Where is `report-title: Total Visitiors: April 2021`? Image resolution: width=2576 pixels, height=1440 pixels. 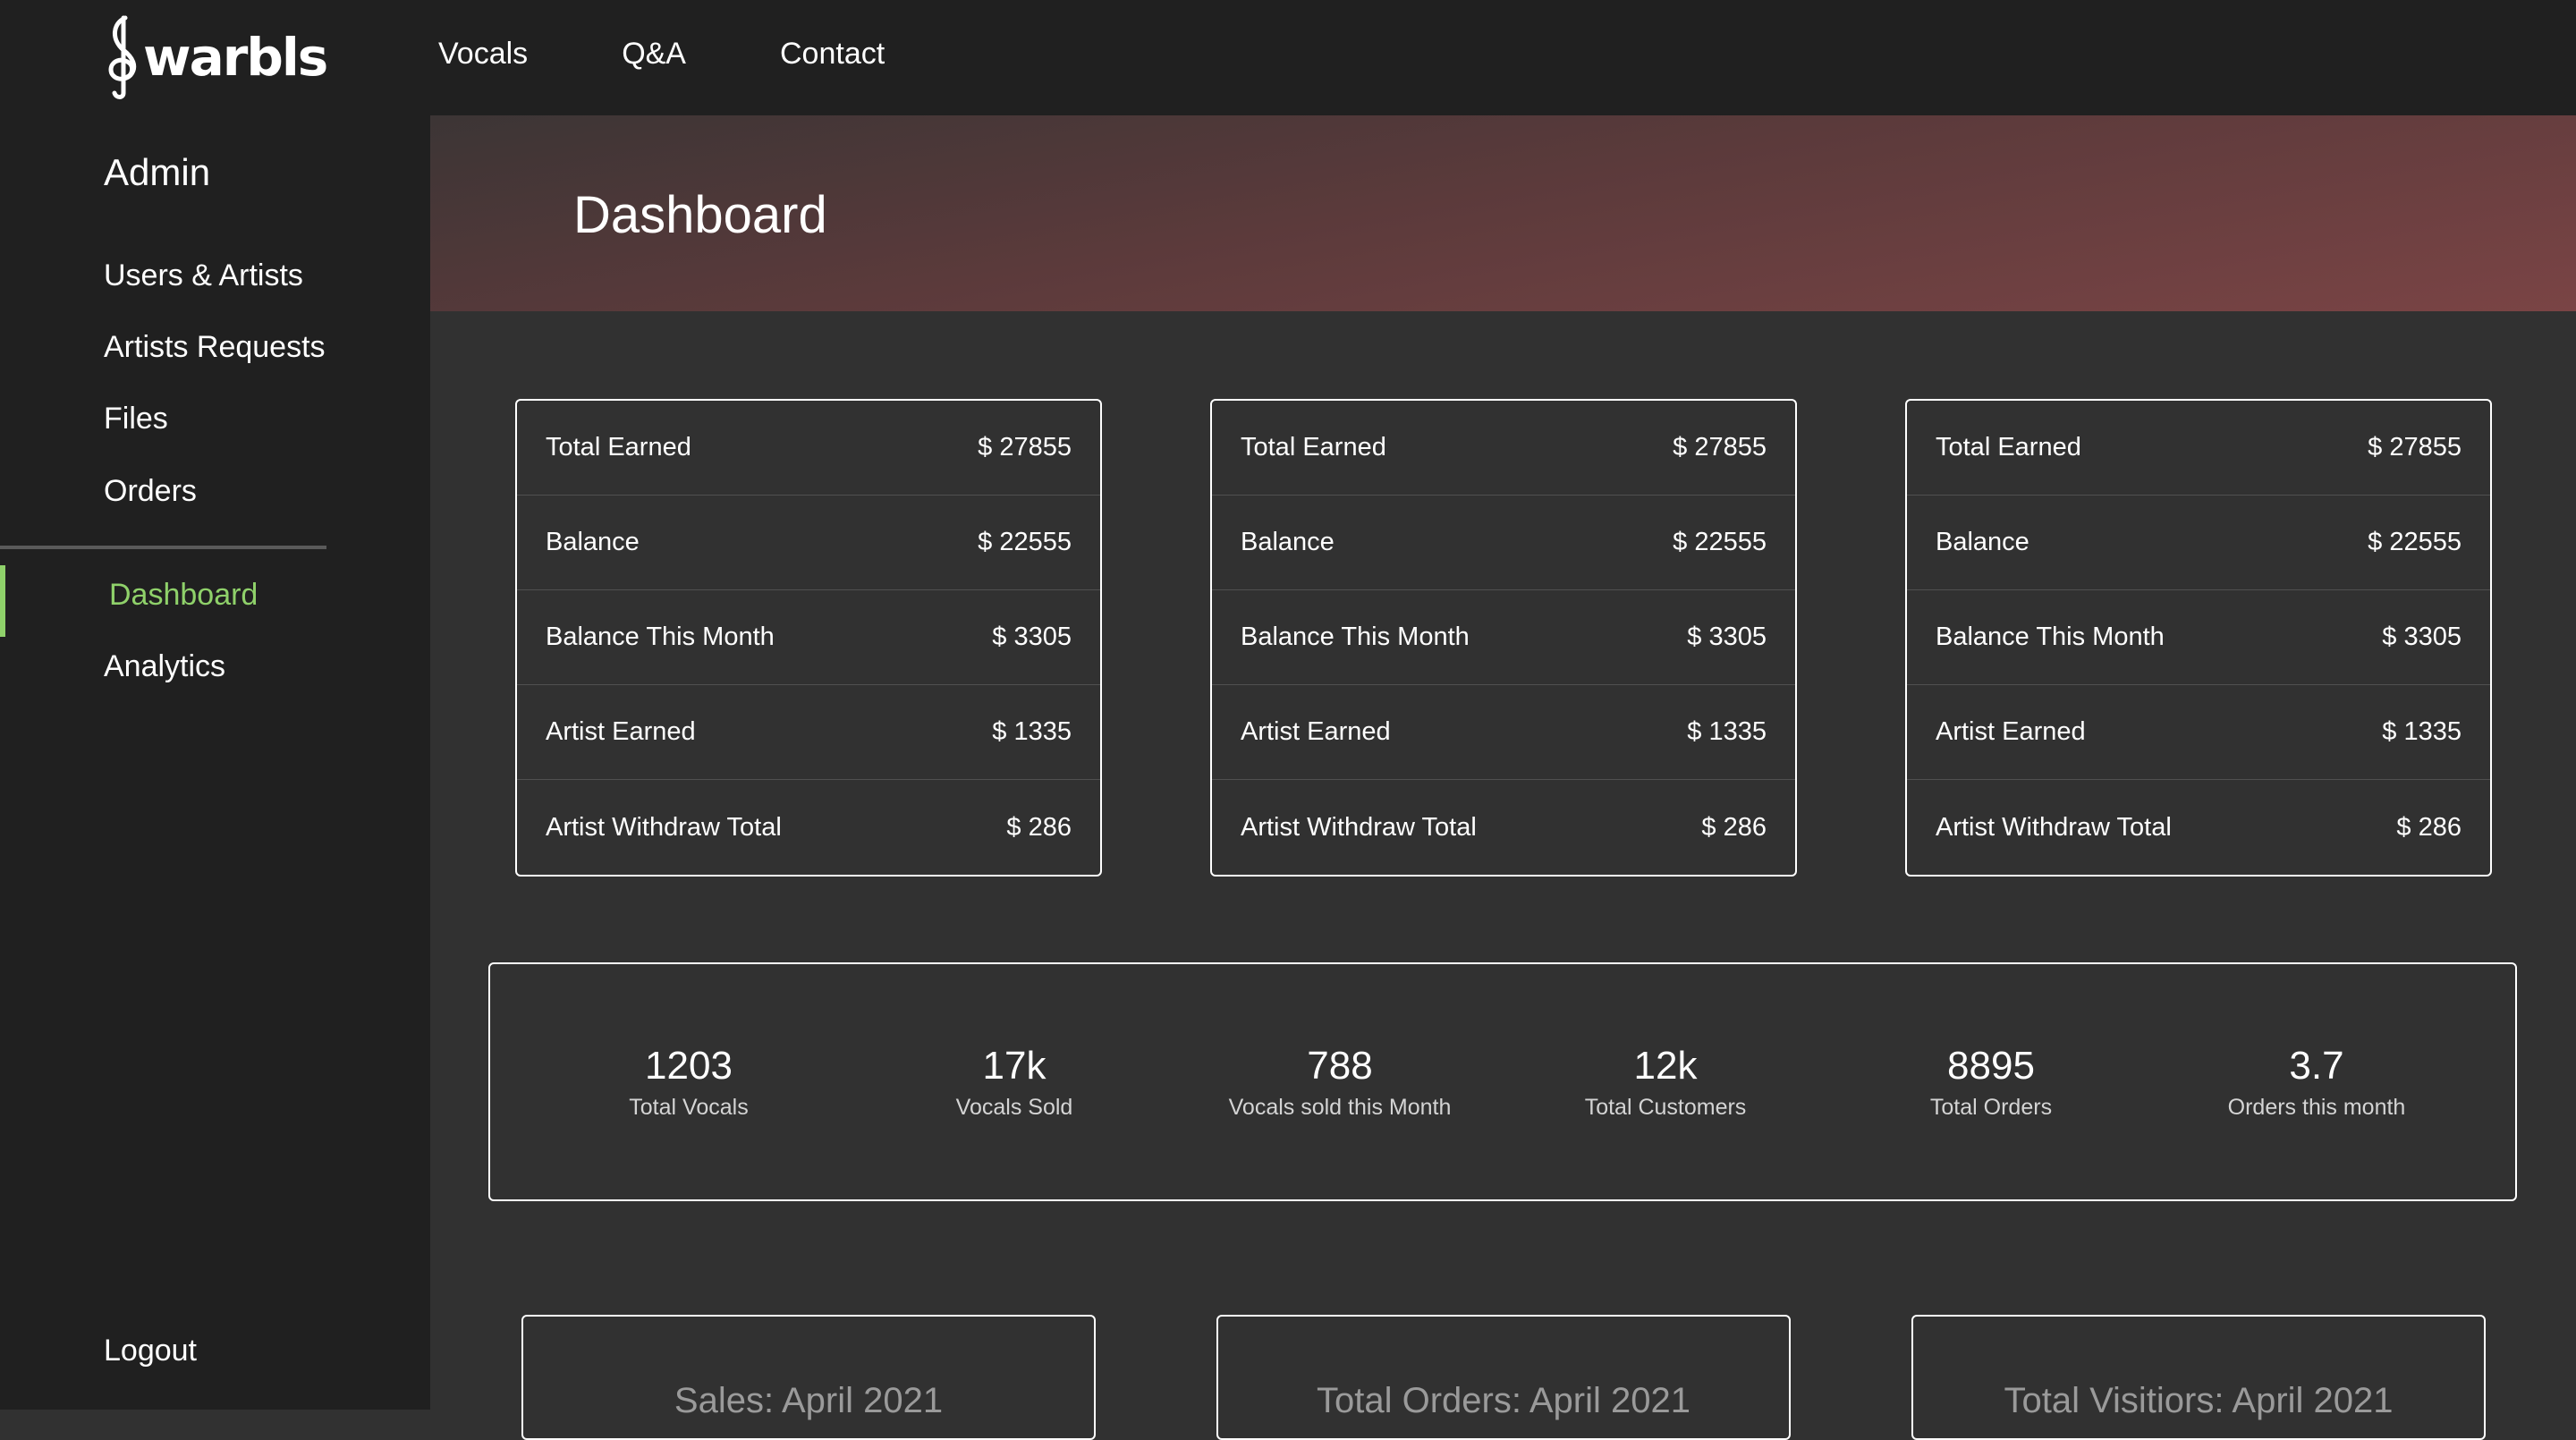
report-title: Total Visitiors: April 2021 is located at coordinates (2199, 1401).